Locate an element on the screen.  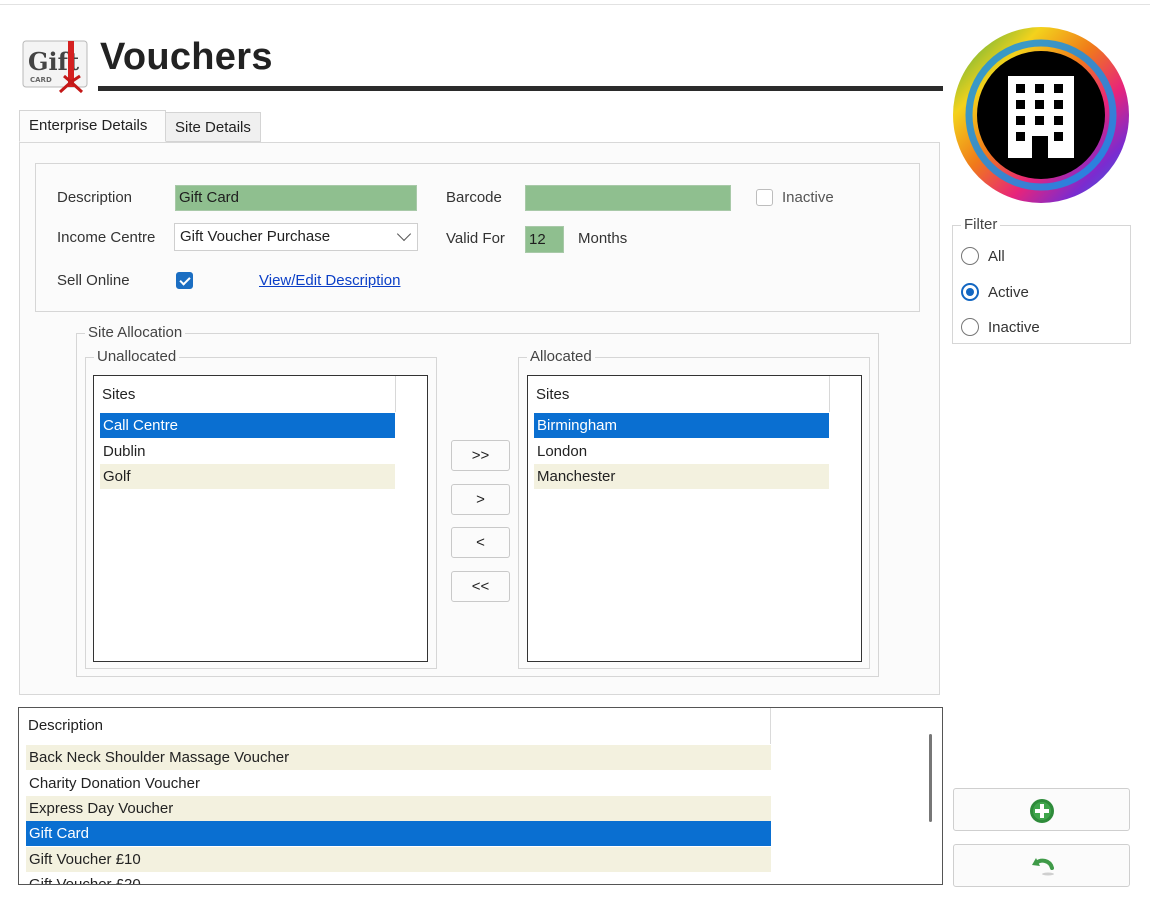
top-border is located at coordinates (575, 4).